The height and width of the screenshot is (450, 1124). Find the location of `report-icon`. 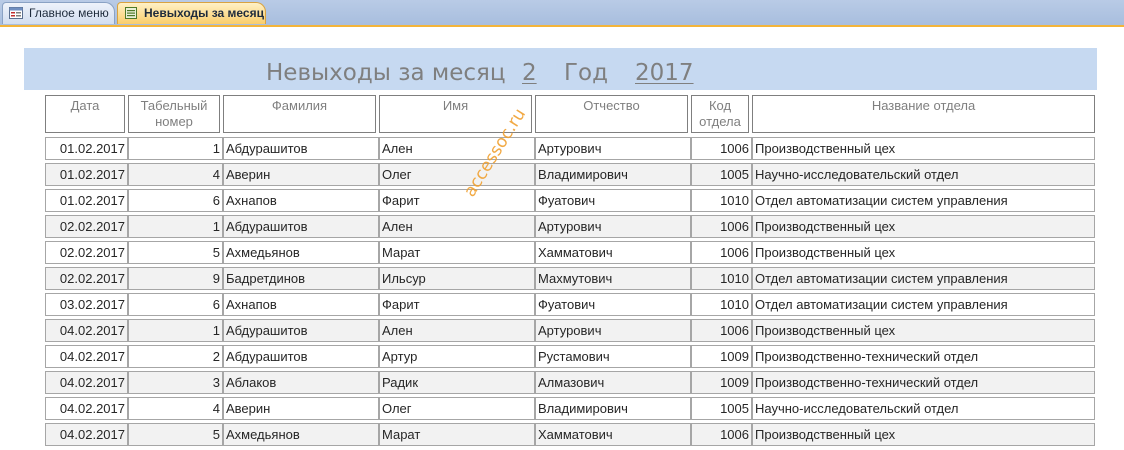

report-icon is located at coordinates (131, 13).